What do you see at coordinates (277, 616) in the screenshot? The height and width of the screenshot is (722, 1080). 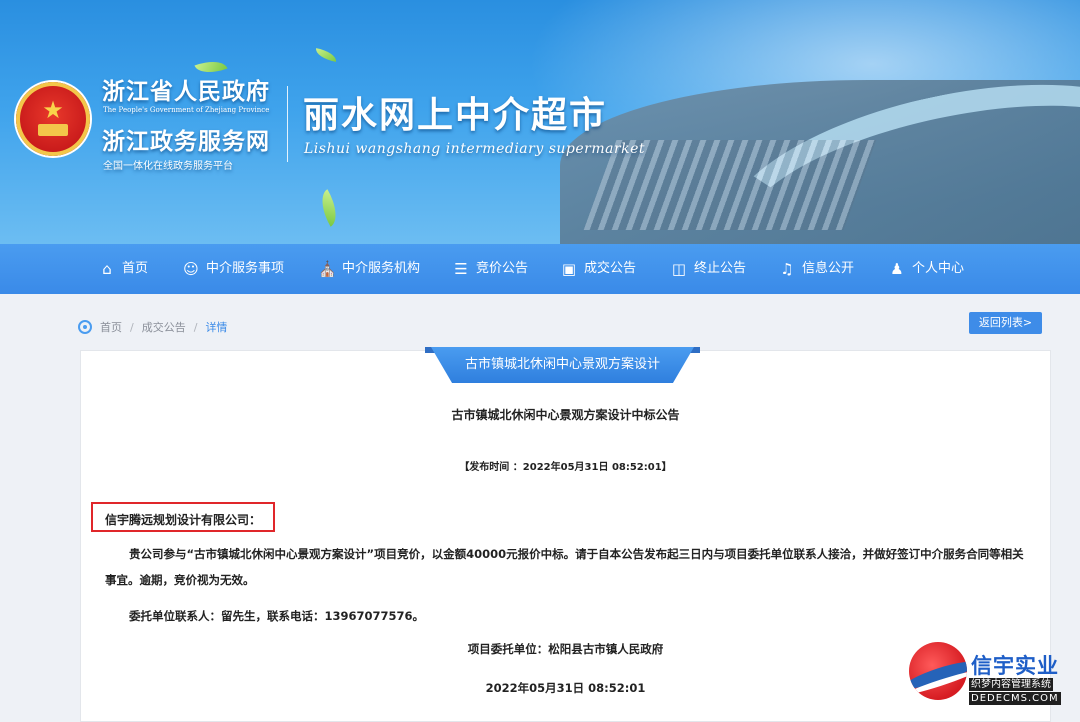 I see `notice-paragraph-contact: 委托单位联系人：留先生，联系电话：13967077576。` at bounding box center [277, 616].